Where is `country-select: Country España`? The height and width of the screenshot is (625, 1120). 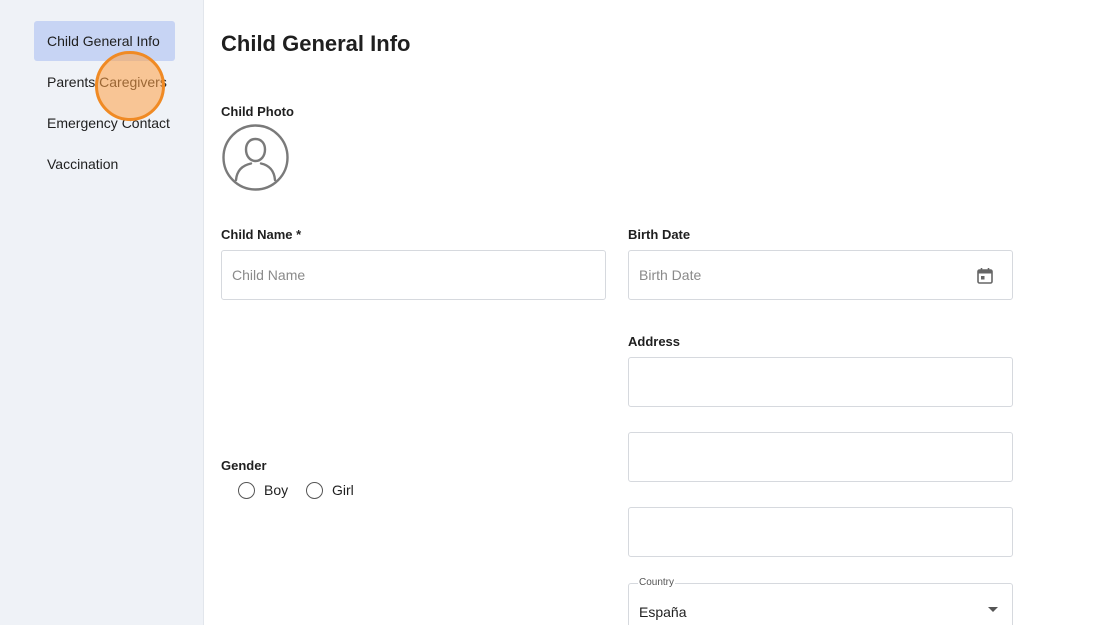
country-select: Country España is located at coordinates (820, 601).